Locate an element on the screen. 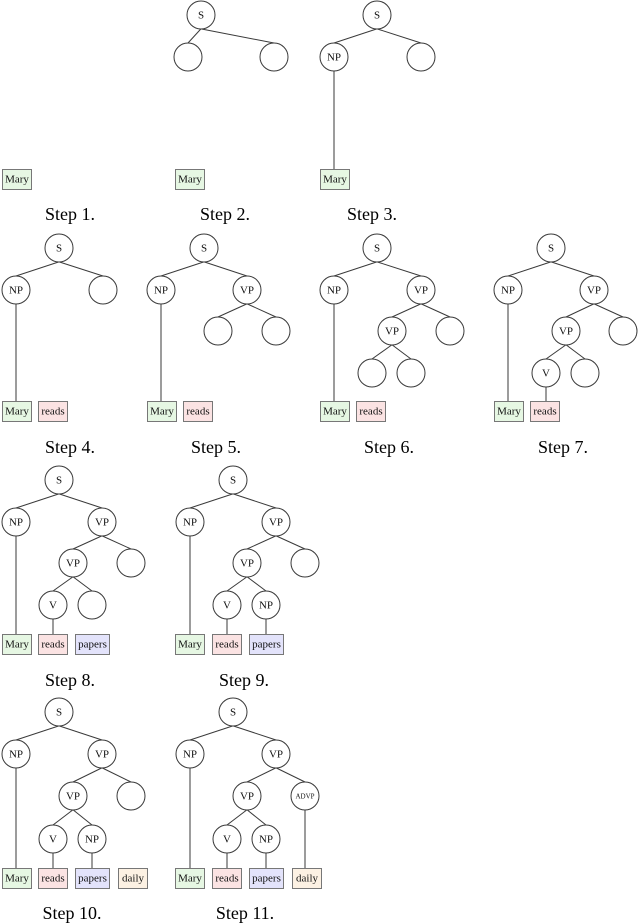  step-panel: S NP VP VP V Mary reads papers Step 8. is located at coordinates (73, 577).